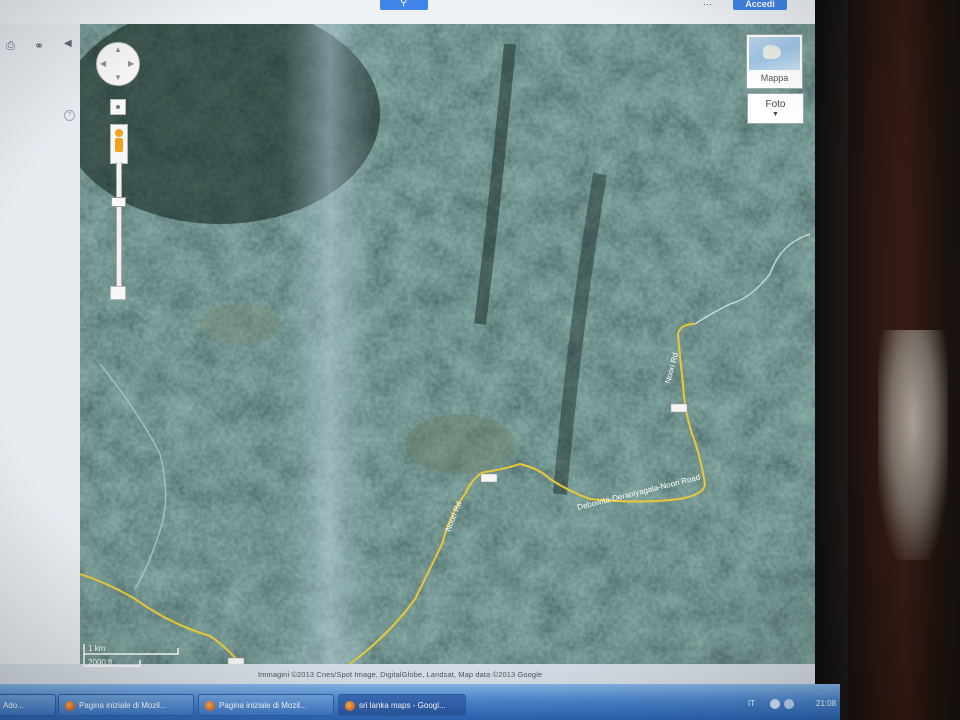  I want to click on search-icon: ⚲, so click(404, 4).